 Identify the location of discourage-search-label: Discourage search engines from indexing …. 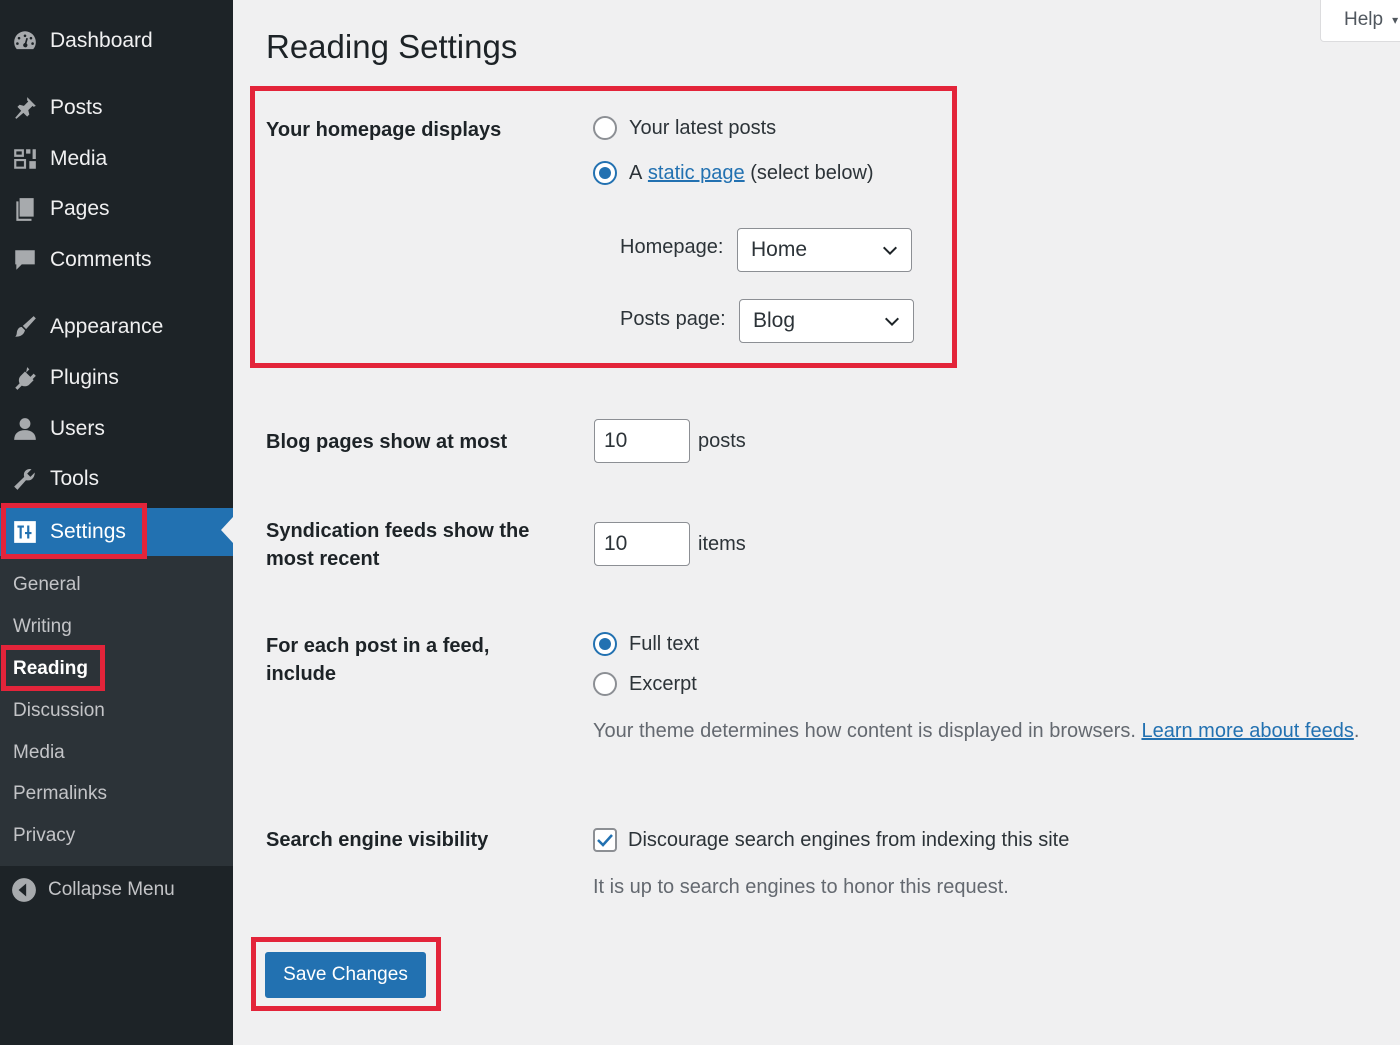
(848, 840).